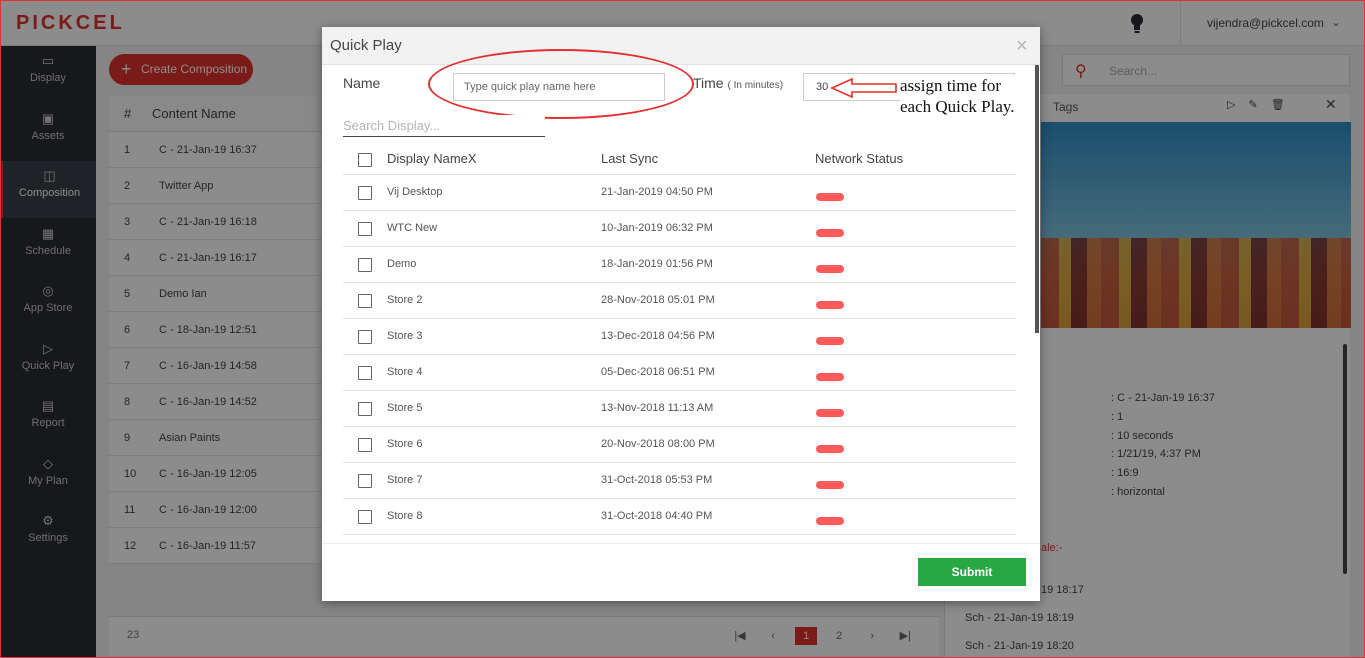 This screenshot has height=658, width=1365. I want to click on display-name: WTC New, so click(412, 228).